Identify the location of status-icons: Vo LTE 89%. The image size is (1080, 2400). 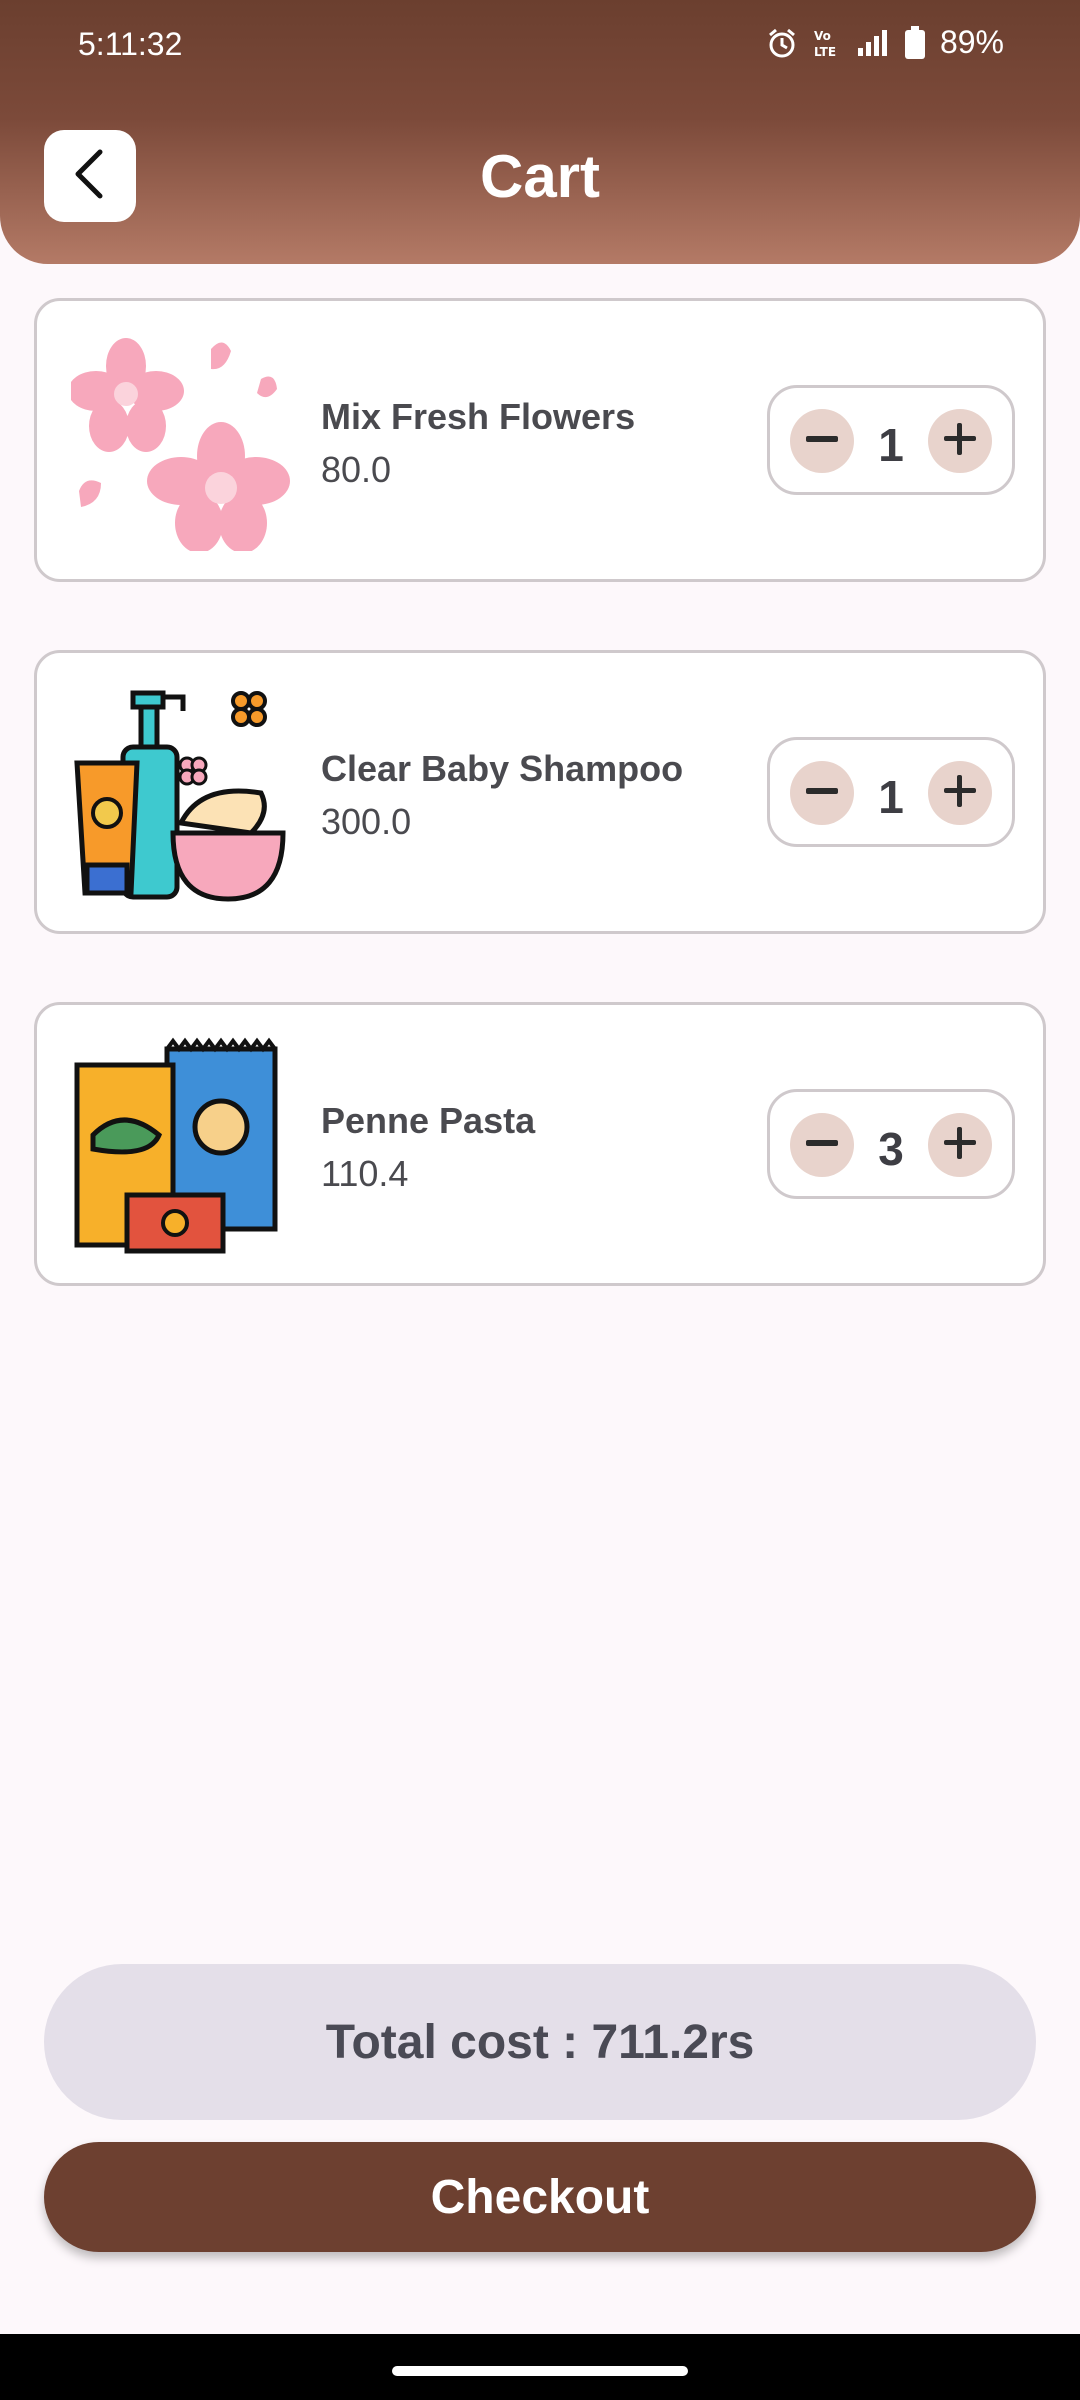
(885, 42).